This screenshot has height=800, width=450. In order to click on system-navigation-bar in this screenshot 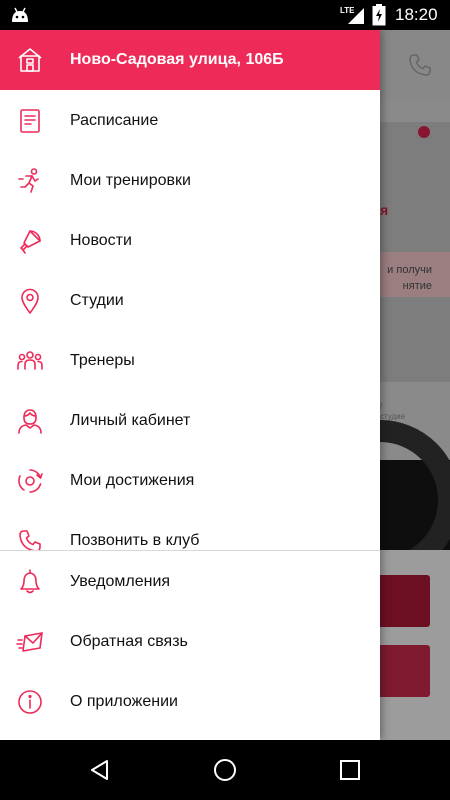, I will do `click(225, 770)`.